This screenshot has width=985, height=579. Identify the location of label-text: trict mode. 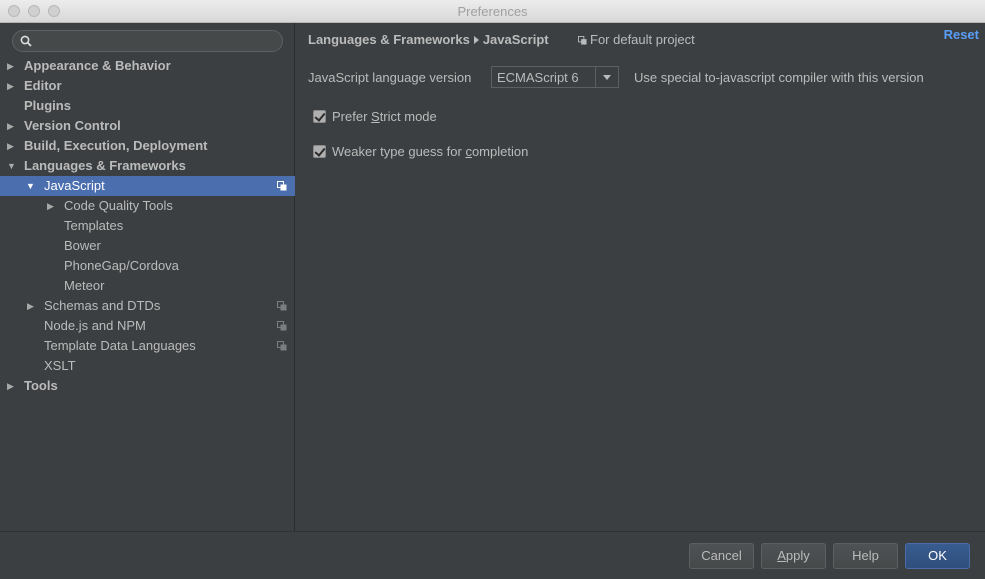
(408, 116).